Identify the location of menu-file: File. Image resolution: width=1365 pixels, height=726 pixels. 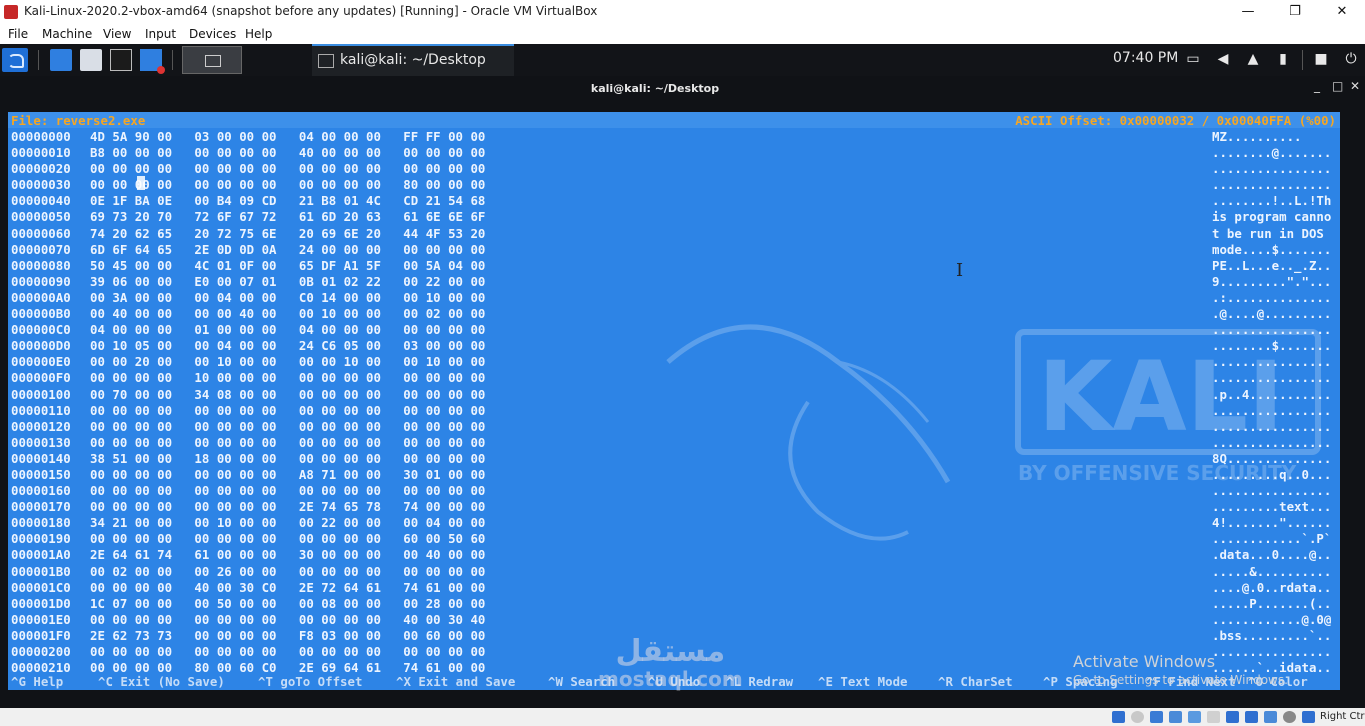
(18, 34).